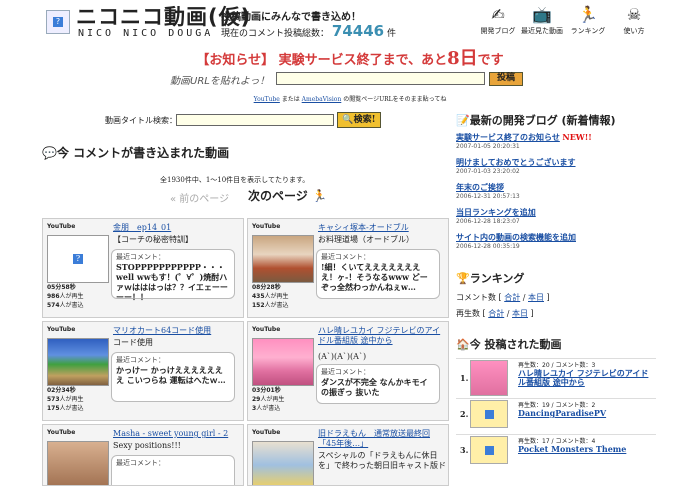 This screenshot has height=486, width=700. Describe the element at coordinates (498, 22) in the screenshot. I see `nav-dev-blog: ✍ 開発ブログ` at that location.